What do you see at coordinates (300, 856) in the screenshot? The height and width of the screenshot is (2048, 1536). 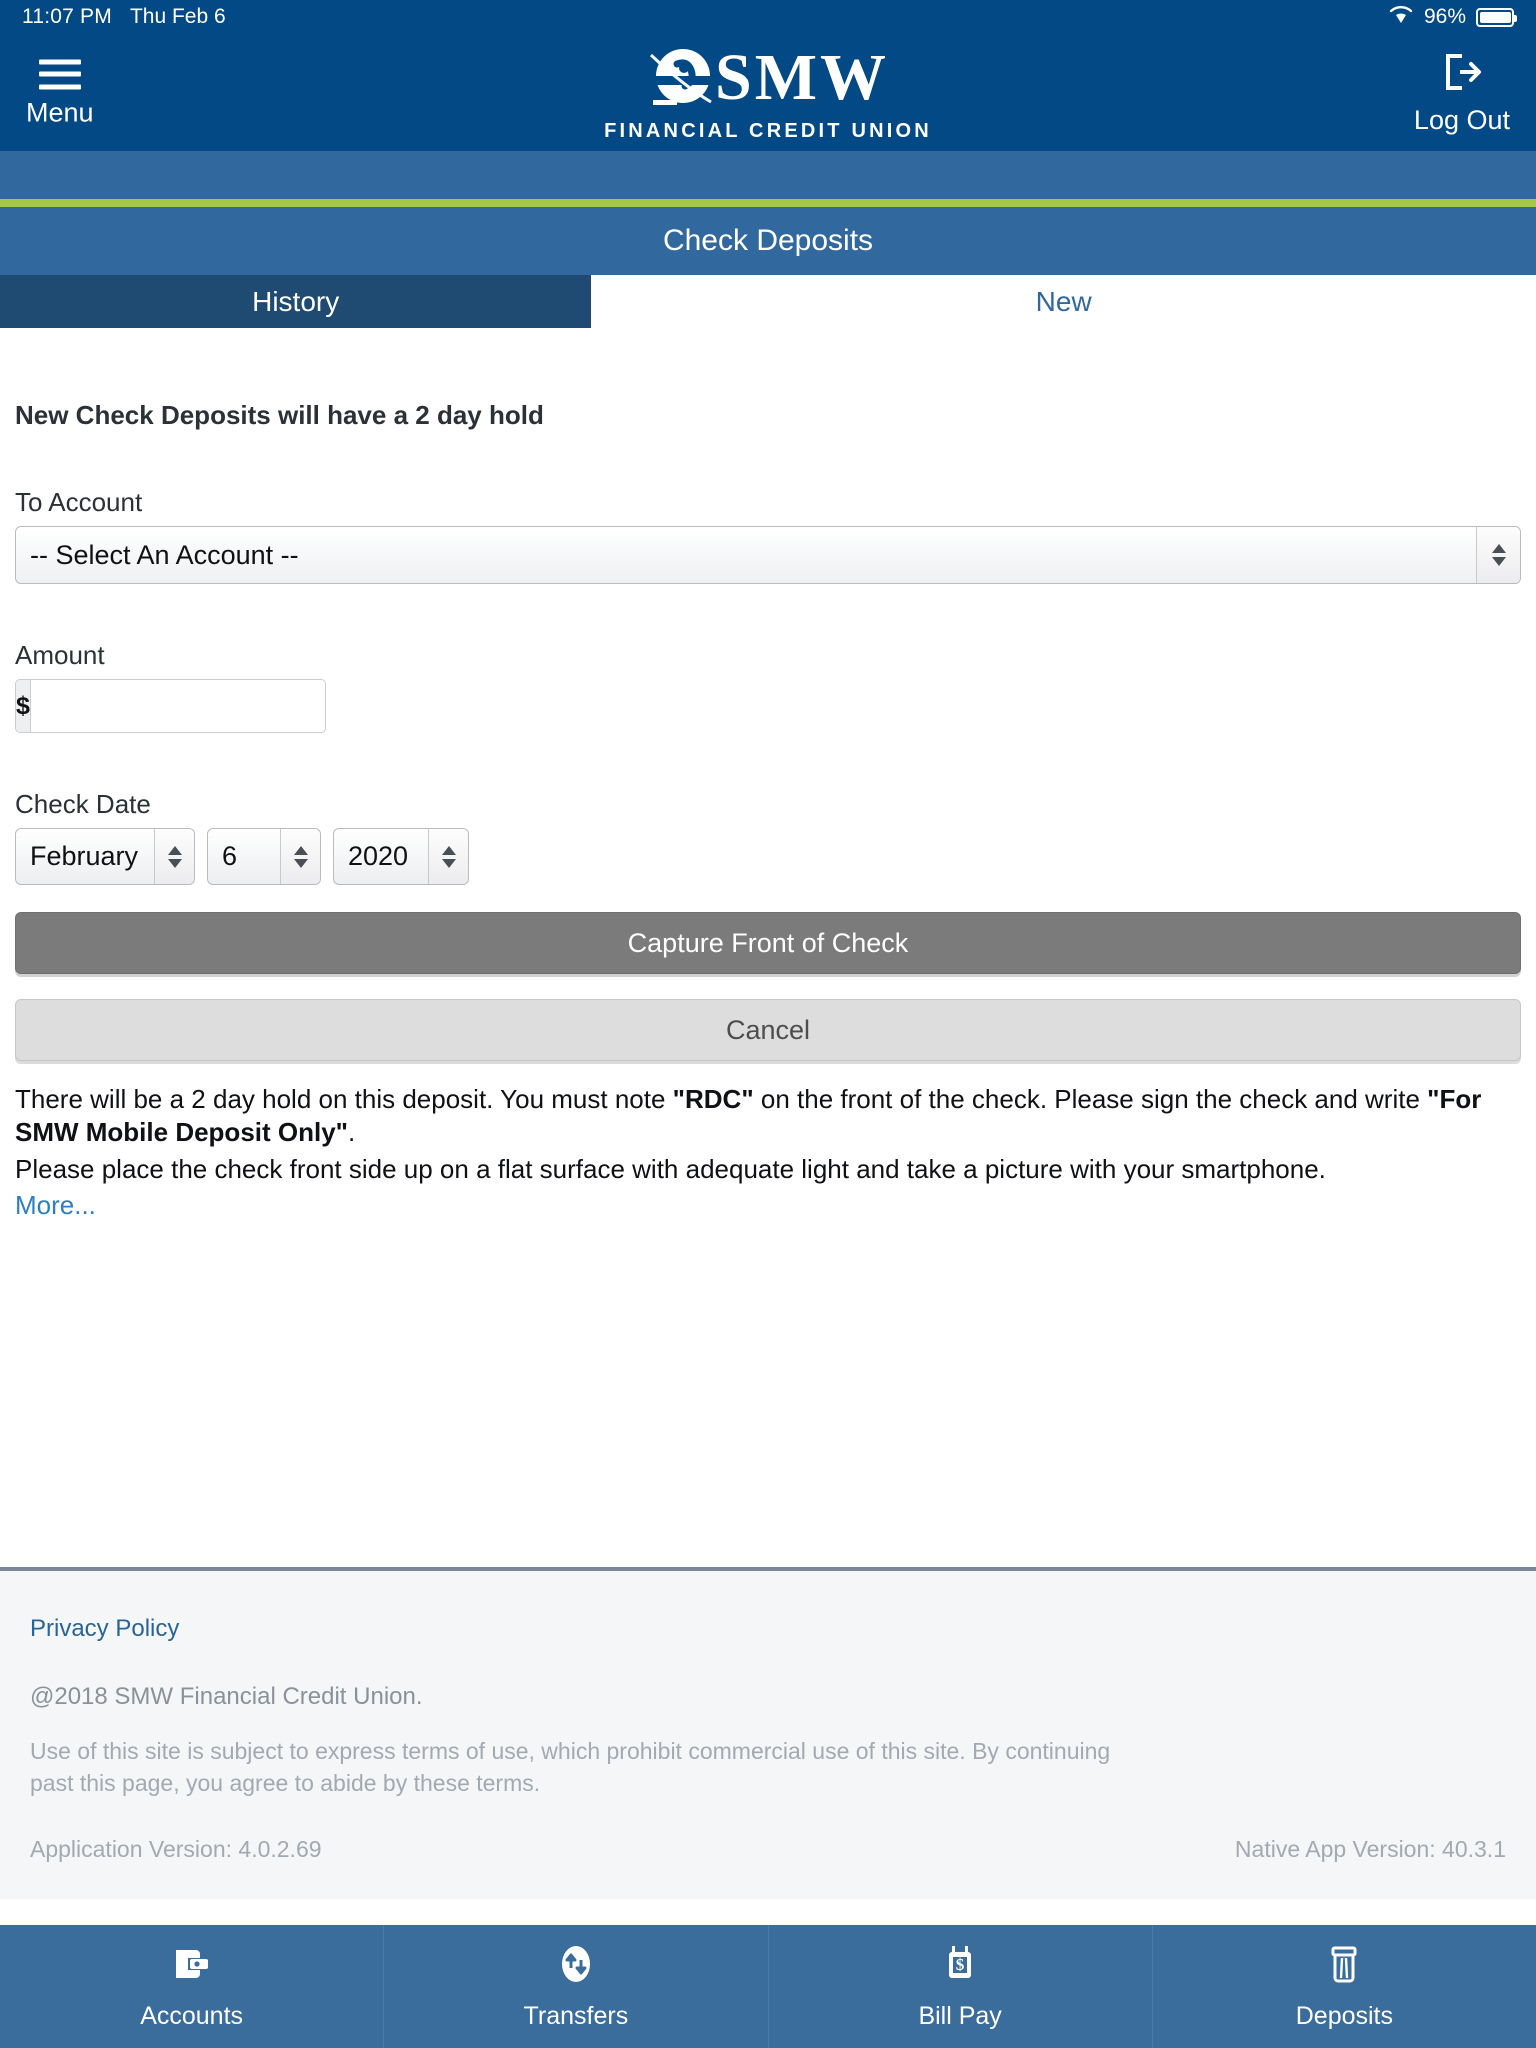 I see `day-stepper-icon` at bounding box center [300, 856].